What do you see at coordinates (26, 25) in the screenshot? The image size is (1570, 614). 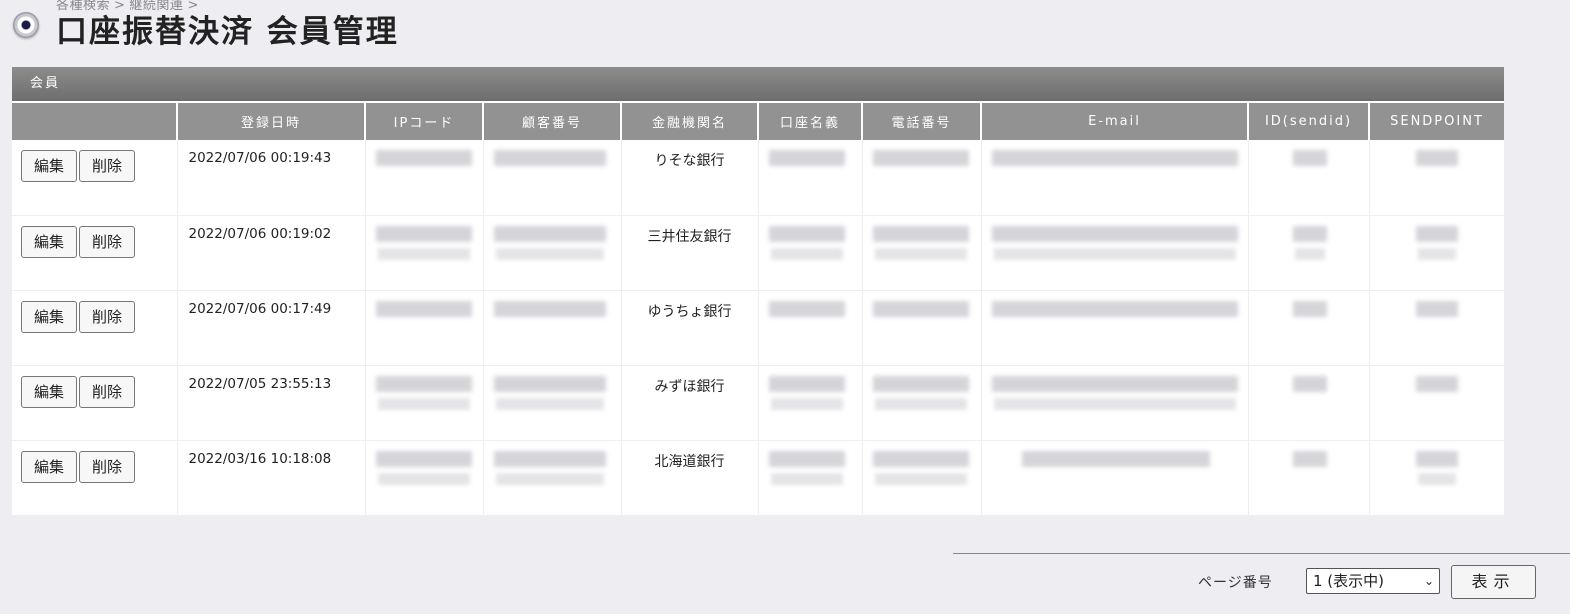 I see `title-bullet-icon` at bounding box center [26, 25].